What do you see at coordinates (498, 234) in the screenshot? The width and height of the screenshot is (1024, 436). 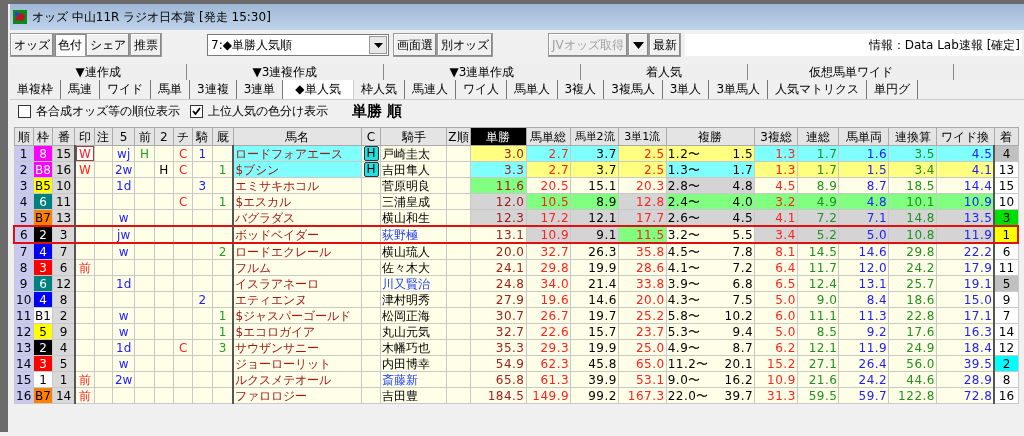 I see `odds-cell: 13.1` at bounding box center [498, 234].